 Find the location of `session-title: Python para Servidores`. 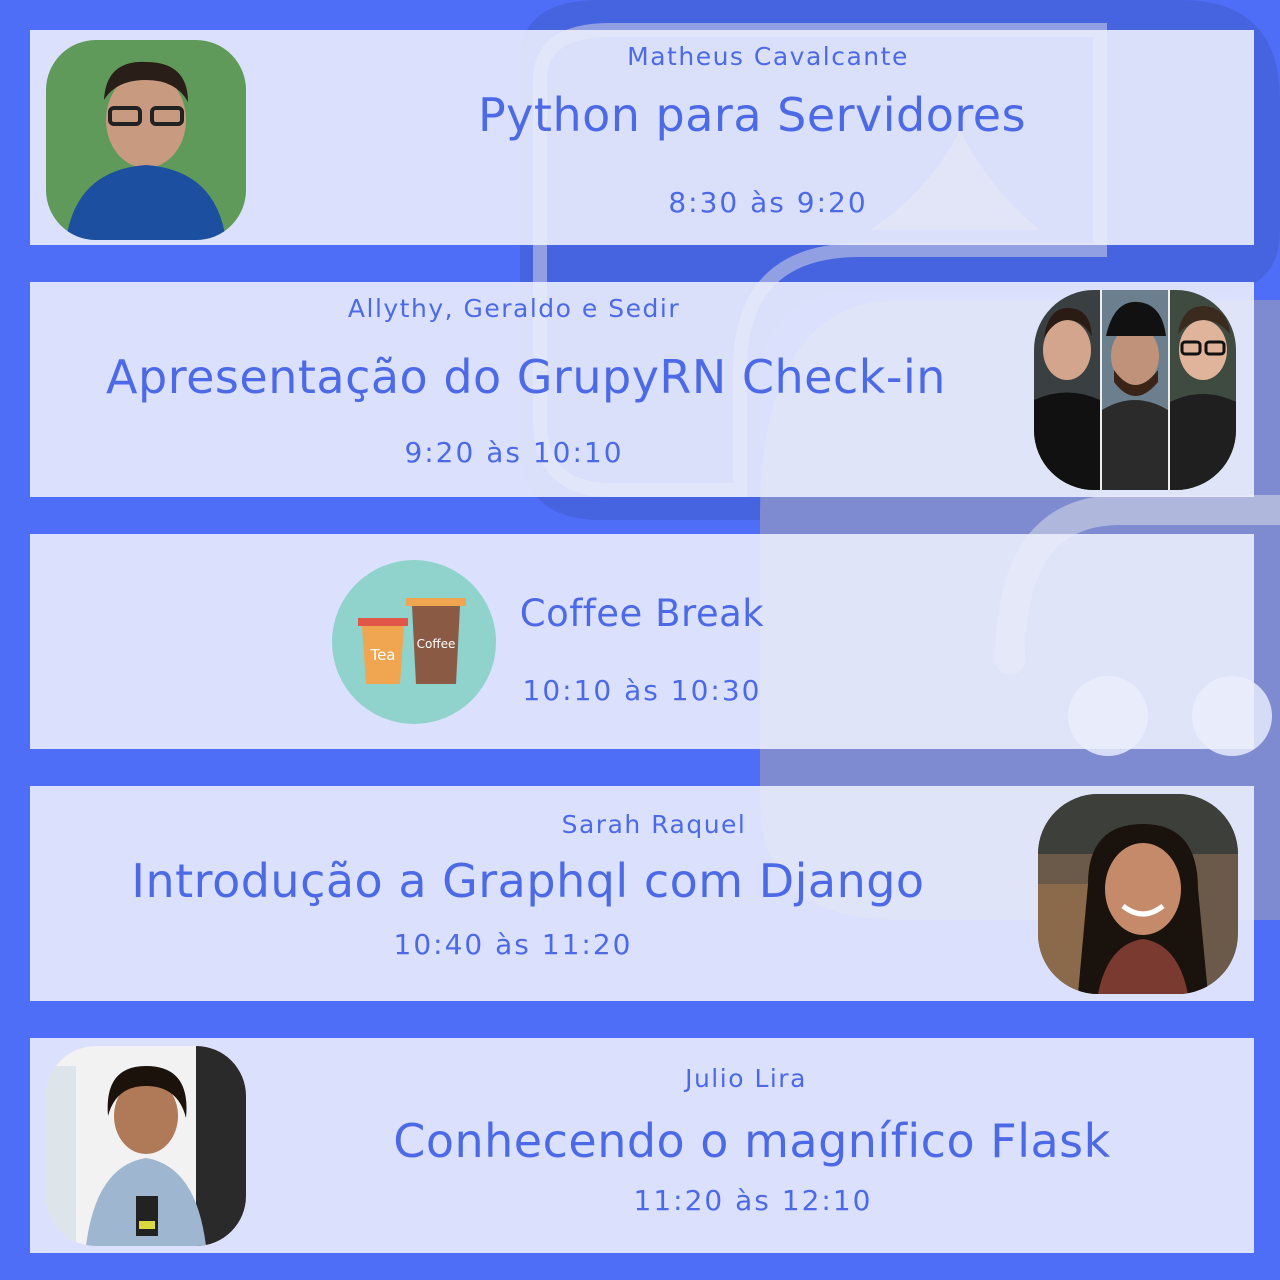

session-title: Python para Servidores is located at coordinates (752, 115).